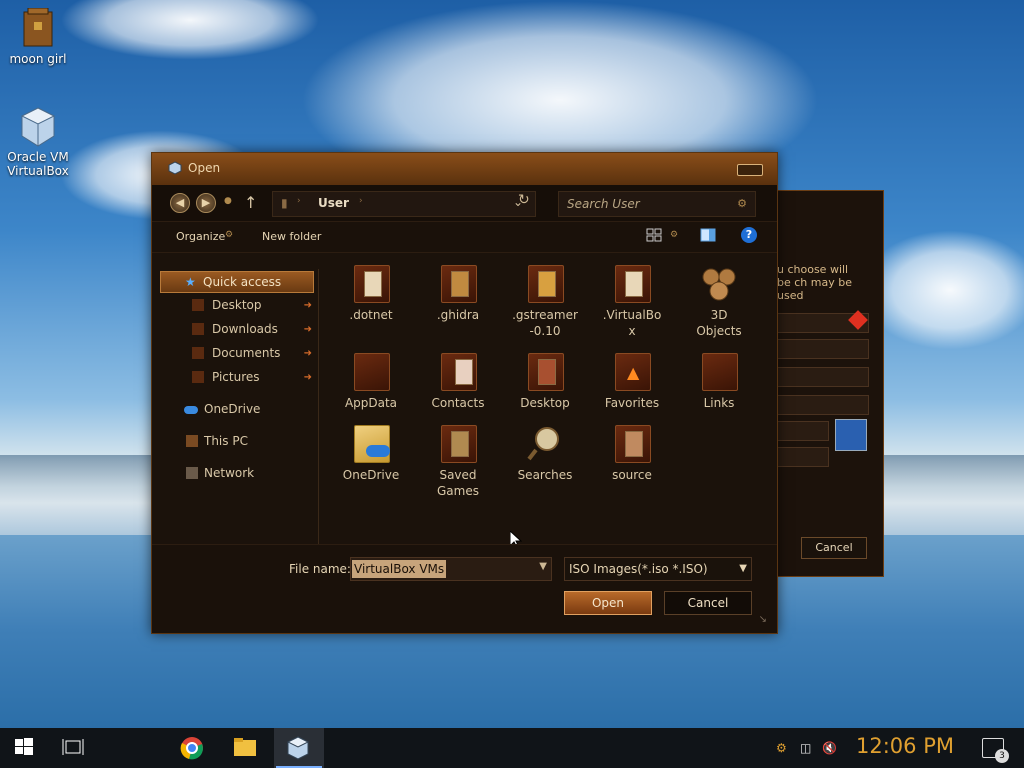 The height and width of the screenshot is (768, 1024). What do you see at coordinates (200, 236) in the screenshot?
I see `organize-button: Organize` at bounding box center [200, 236].